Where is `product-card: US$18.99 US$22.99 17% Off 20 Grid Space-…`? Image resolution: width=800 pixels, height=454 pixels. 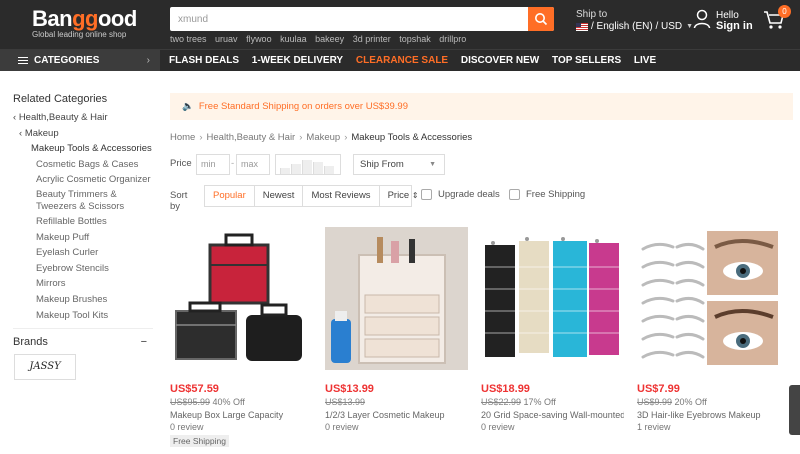
product-card: US$18.99 US$22.99 17% Off 20 Grid Space-… is located at coordinates (552, 329).